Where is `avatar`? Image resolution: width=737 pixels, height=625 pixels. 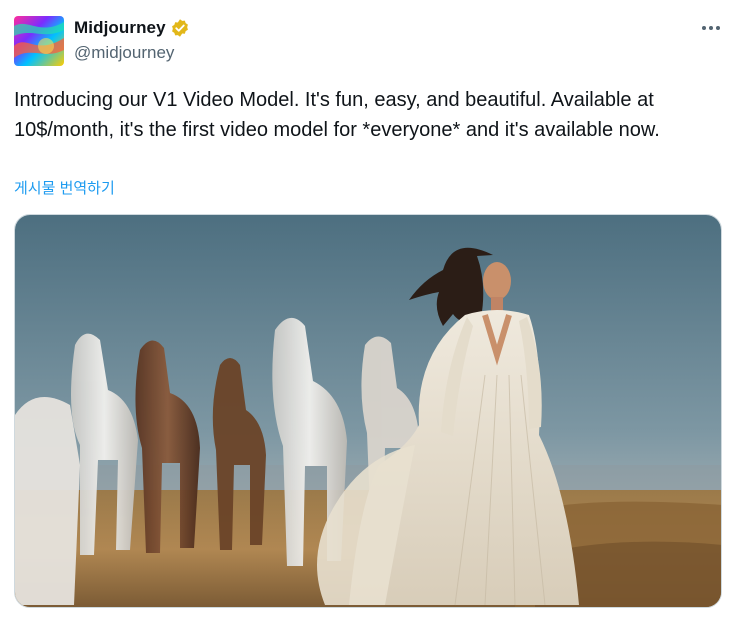 avatar is located at coordinates (39, 41).